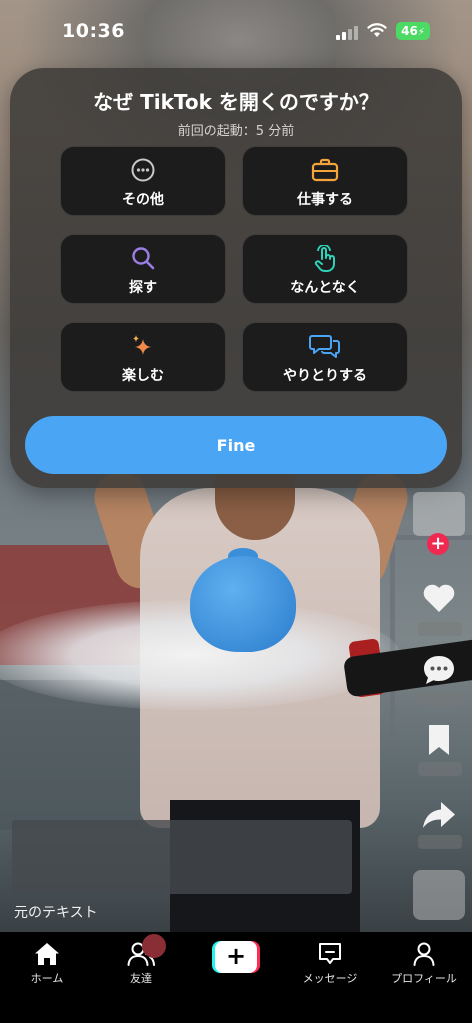  I want to click on more-circle-icon, so click(143, 170).